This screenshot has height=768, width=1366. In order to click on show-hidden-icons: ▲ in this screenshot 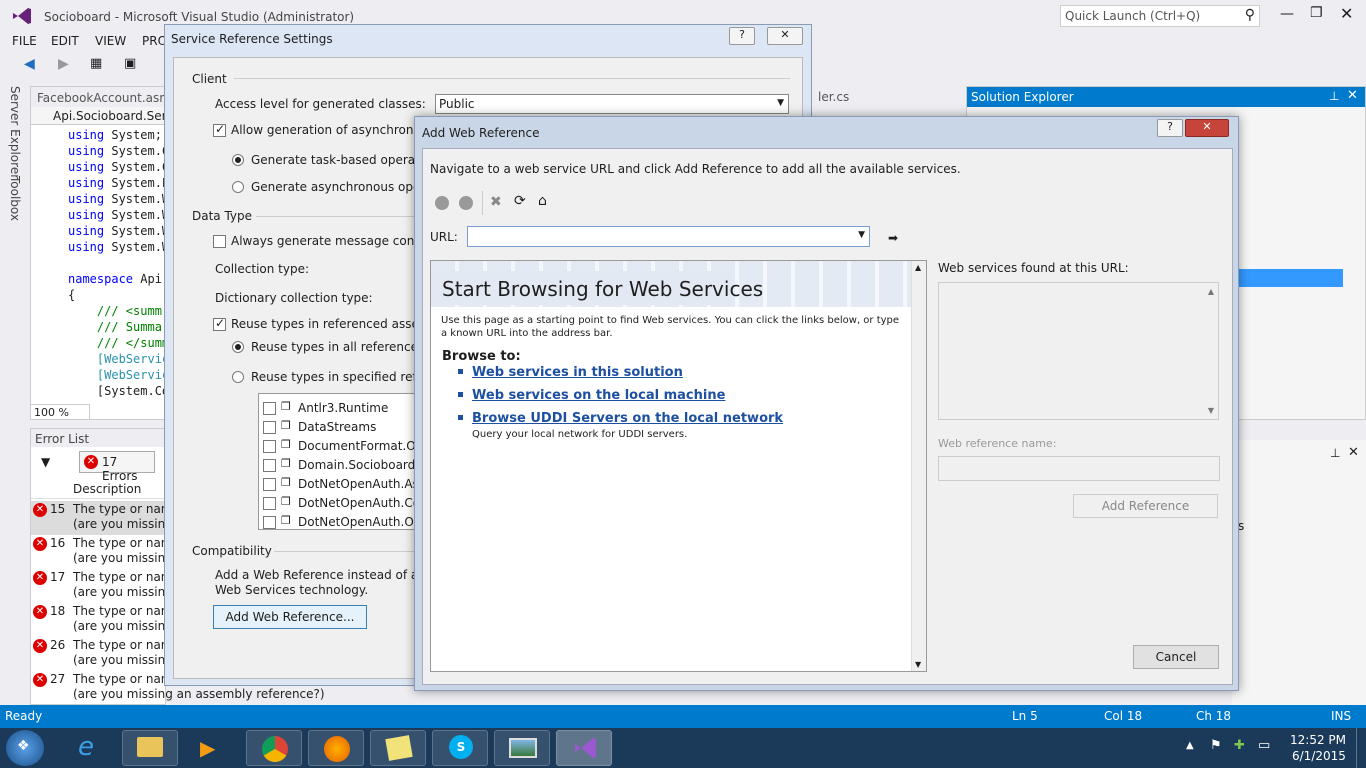, I will do `click(1190, 745)`.